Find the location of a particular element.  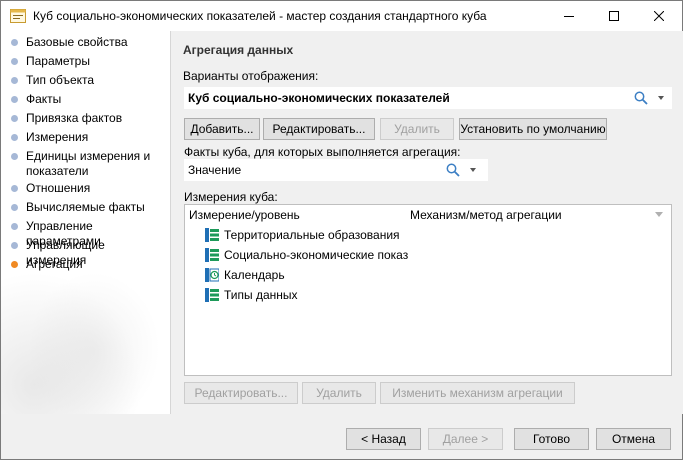

step-dimensions: Измерения is located at coordinates (88, 137).